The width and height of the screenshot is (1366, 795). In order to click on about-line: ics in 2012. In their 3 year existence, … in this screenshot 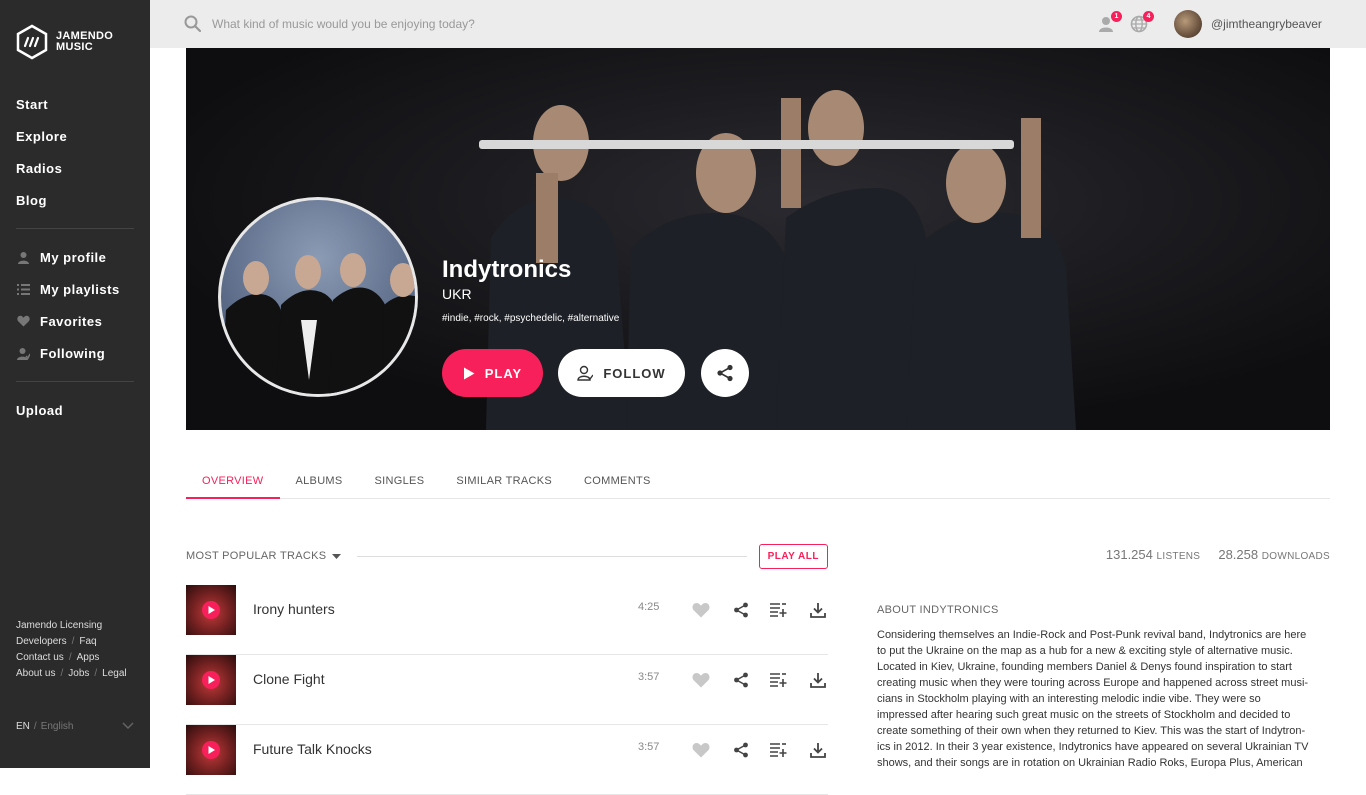, I will do `click(1093, 747)`.